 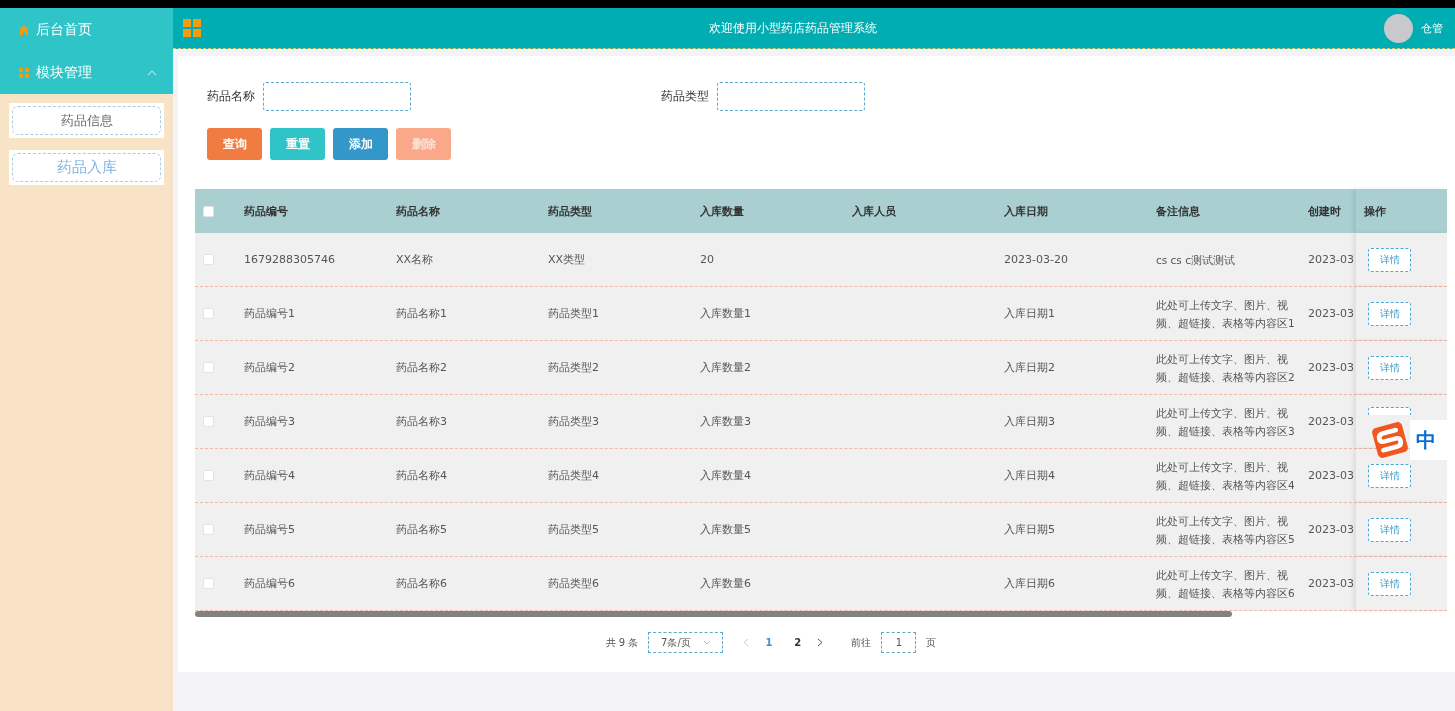 I want to click on table-cell: 入库日期1, so click(x=1029, y=313).